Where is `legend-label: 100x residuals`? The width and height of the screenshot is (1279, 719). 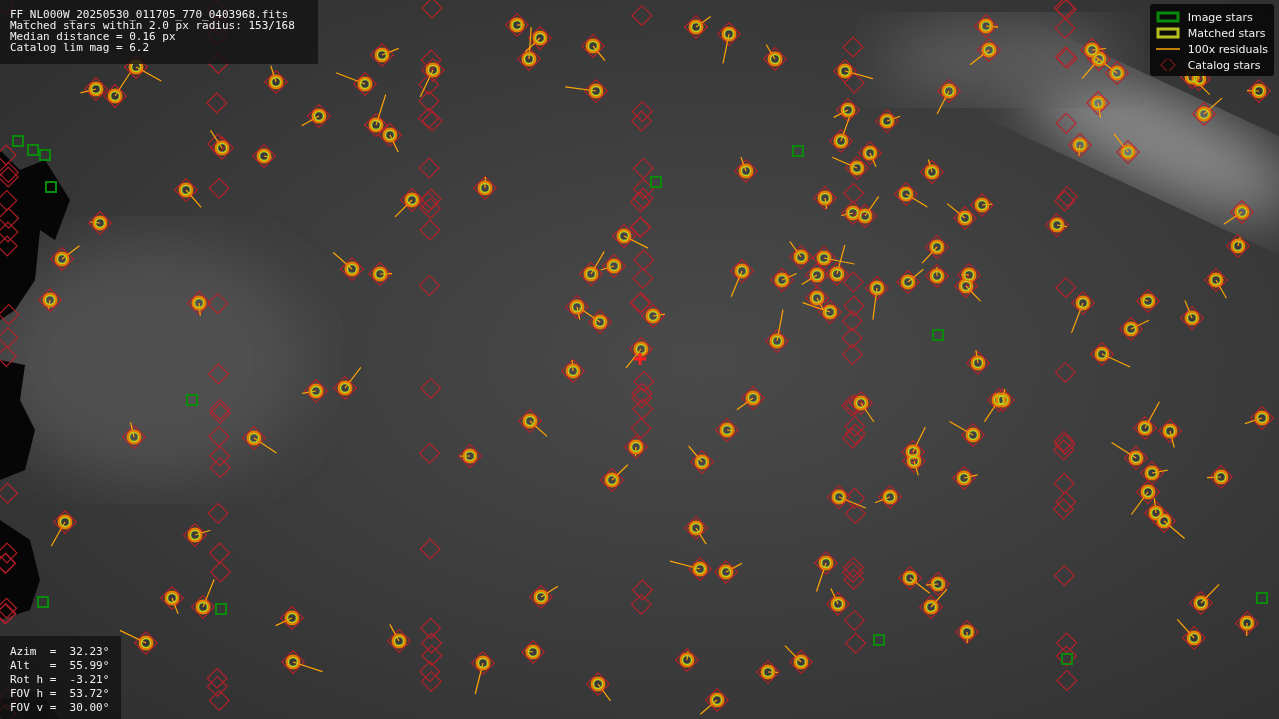 legend-label: 100x residuals is located at coordinates (1227, 49).